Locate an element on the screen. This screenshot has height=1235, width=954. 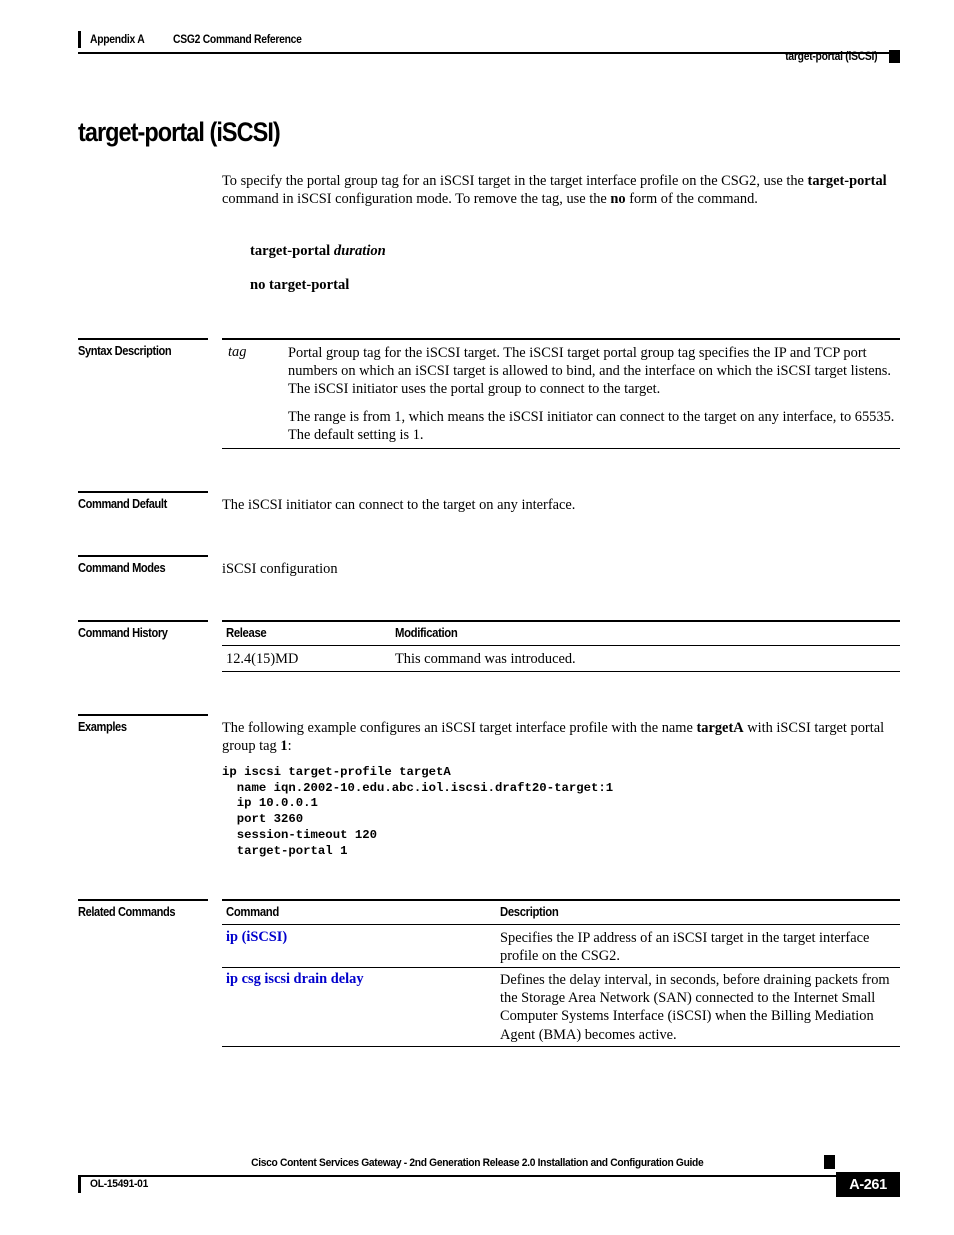
page-title: target-portal (iSCSI) is located at coordinates (179, 132).